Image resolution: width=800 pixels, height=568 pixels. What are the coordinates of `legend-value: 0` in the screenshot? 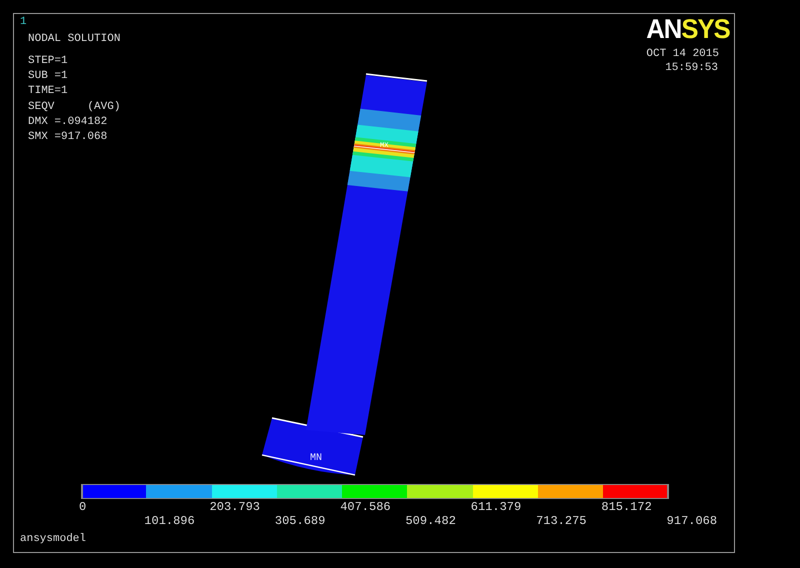 It's located at (82, 507).